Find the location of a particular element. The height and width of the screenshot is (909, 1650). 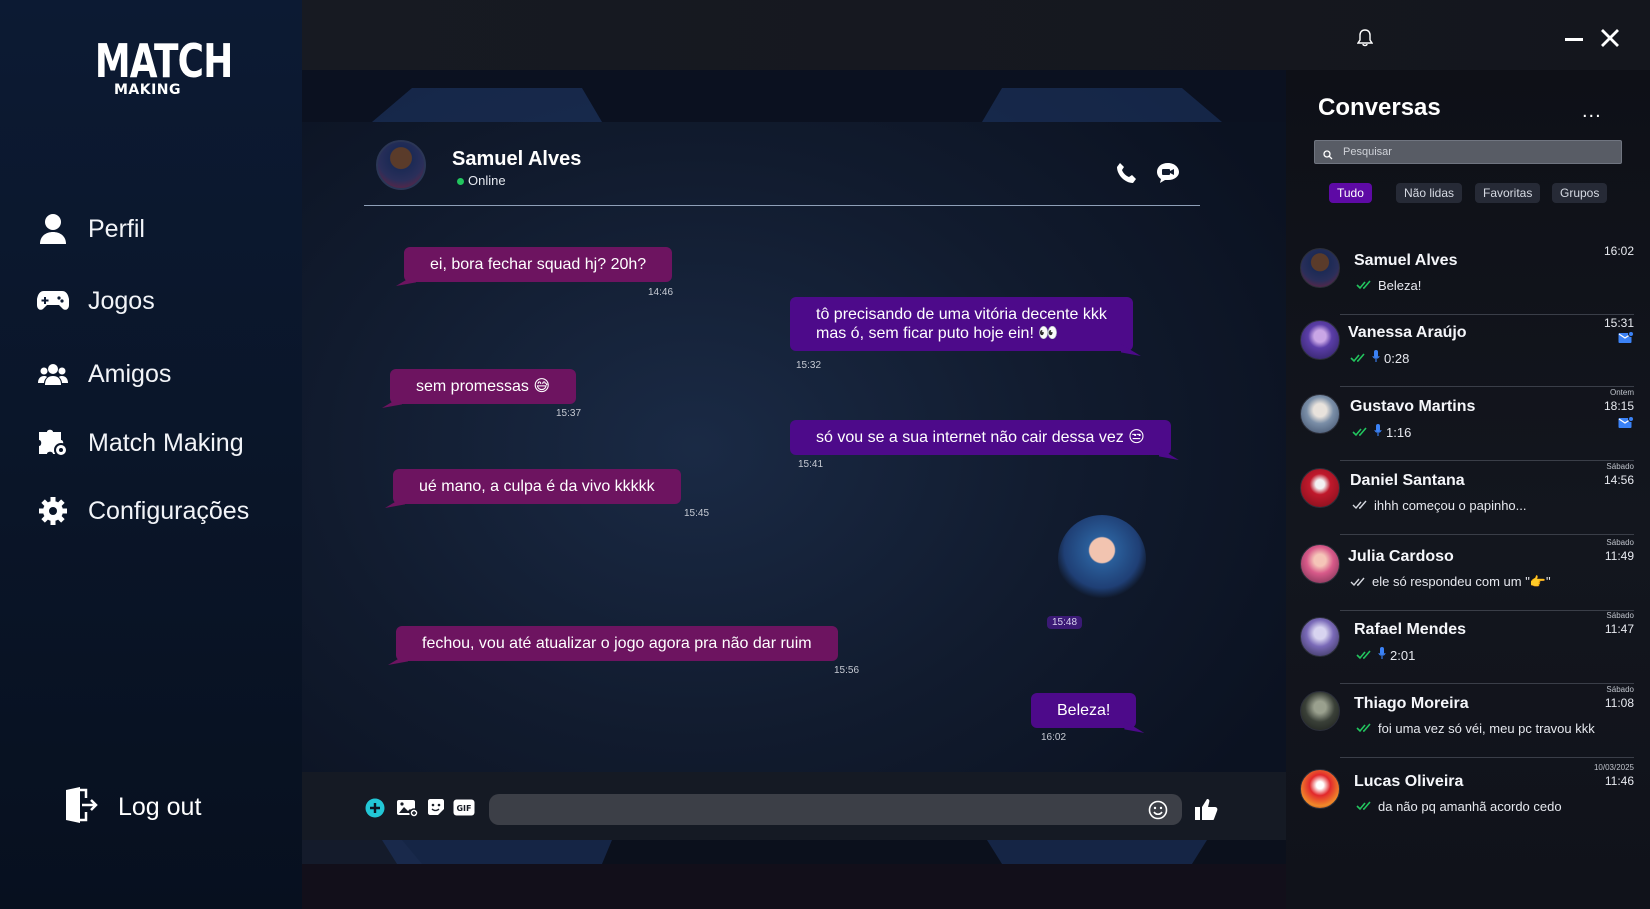

conversation-item: Samuel Alves Beleza! 16:02 is located at coordinates (1467, 279).